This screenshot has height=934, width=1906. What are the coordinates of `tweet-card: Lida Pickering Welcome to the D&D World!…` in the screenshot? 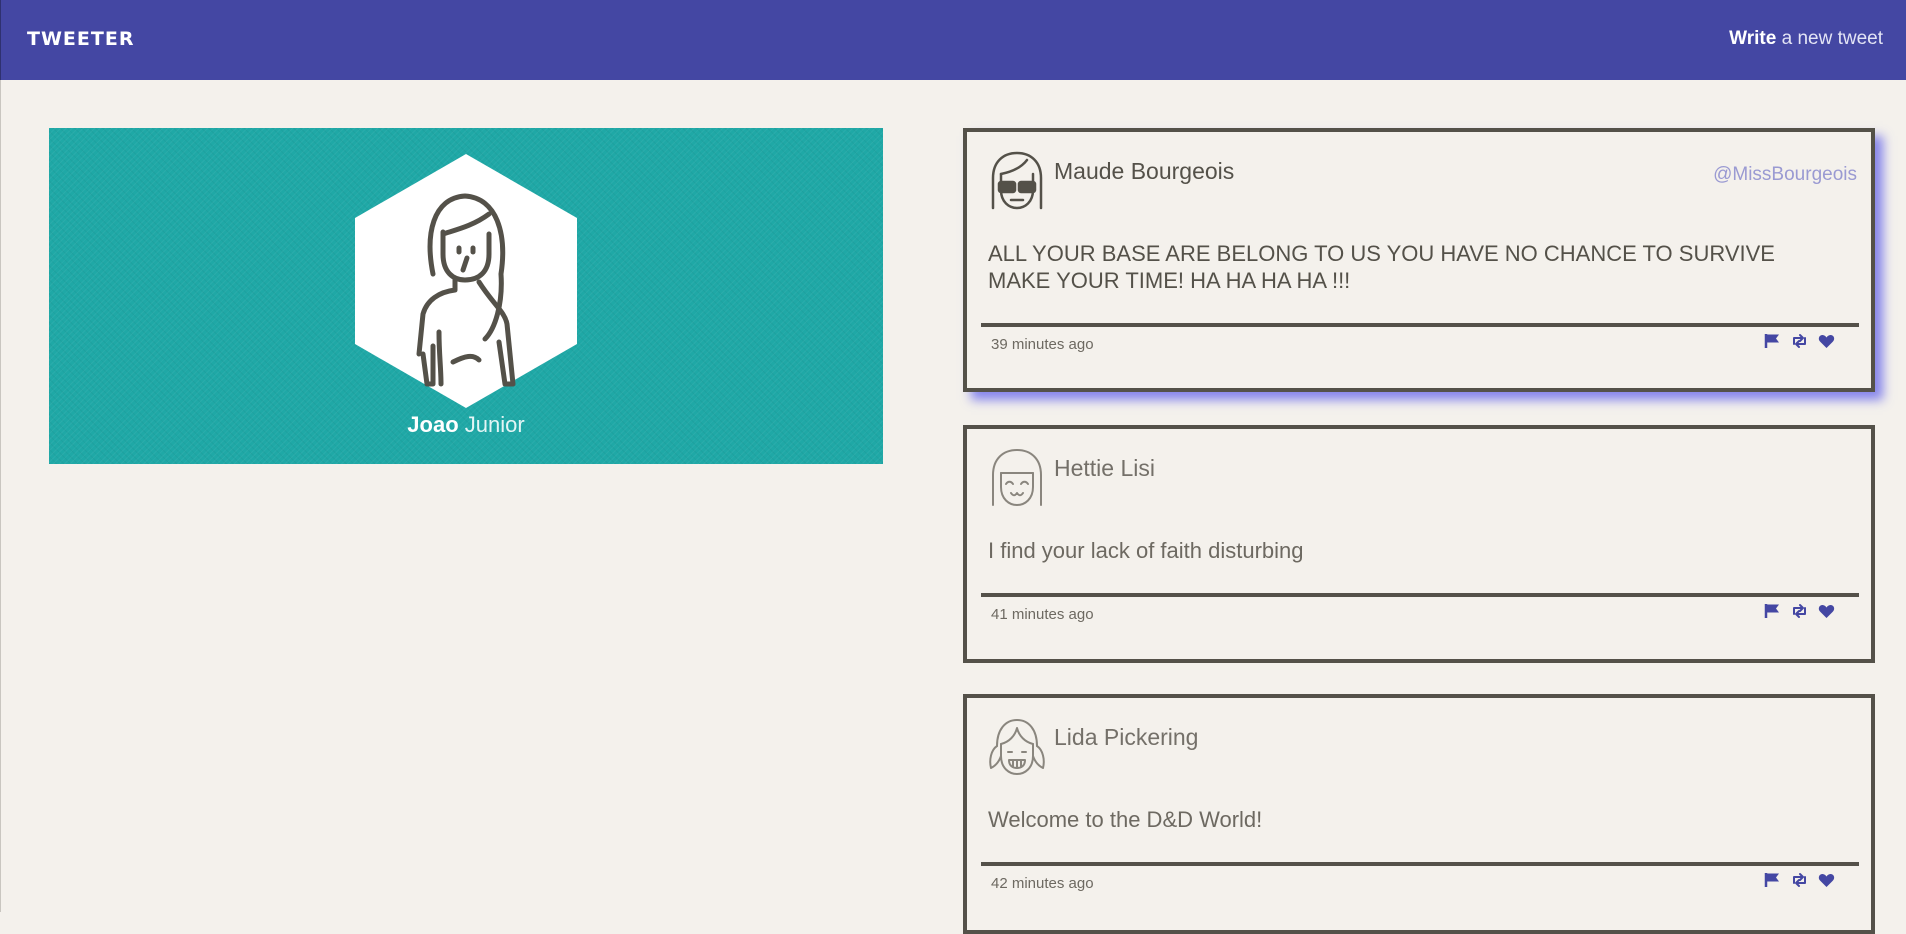 It's located at (1419, 814).